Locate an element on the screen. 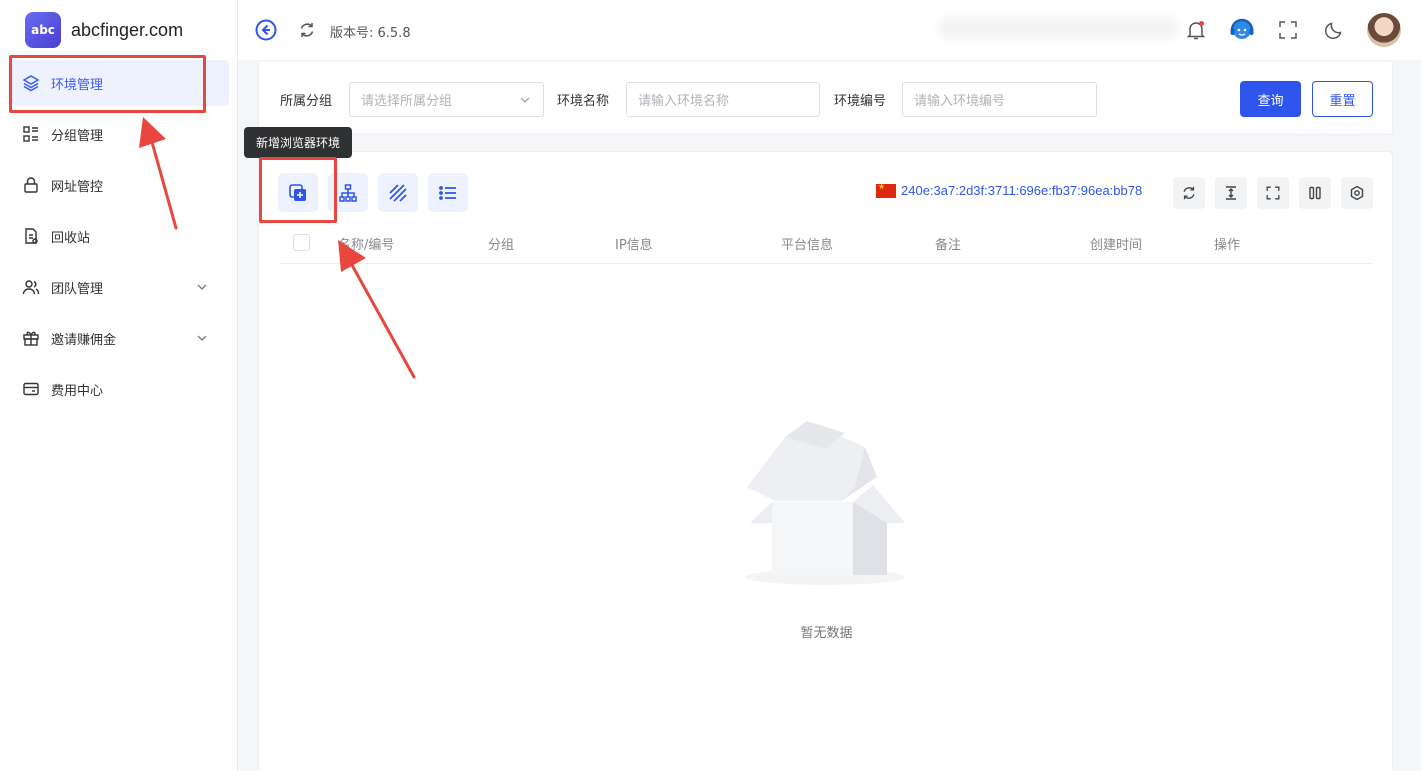 This screenshot has height=771, width=1421. redacted-area is located at coordinates (1058, 28).